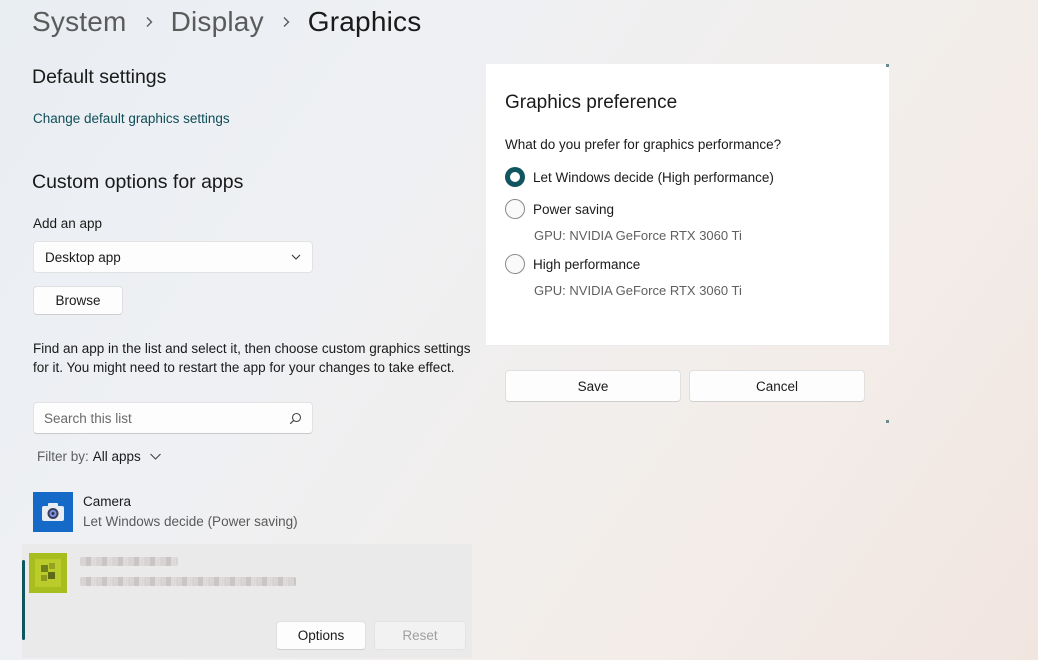  I want to click on camera-icon, so click(53, 512).